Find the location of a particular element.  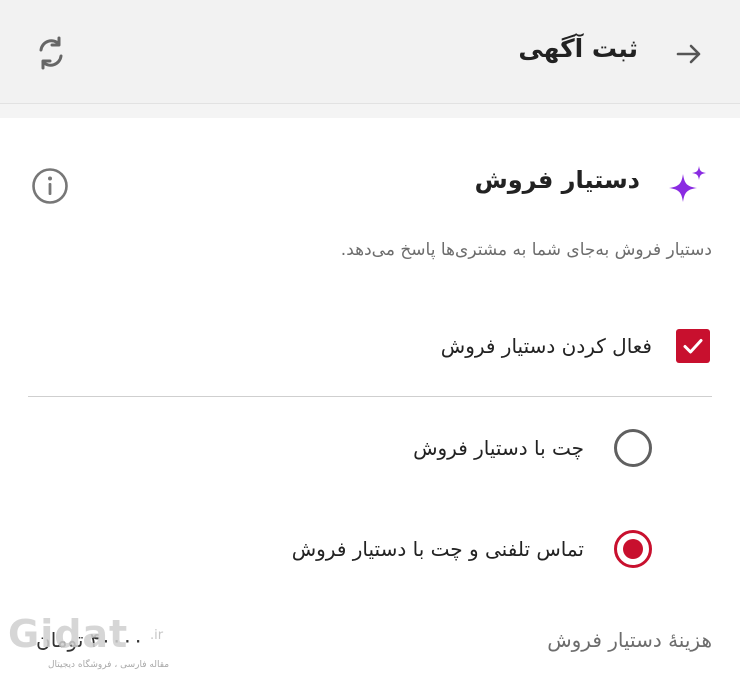

watermark-suffix: .ir is located at coordinates (157, 635).